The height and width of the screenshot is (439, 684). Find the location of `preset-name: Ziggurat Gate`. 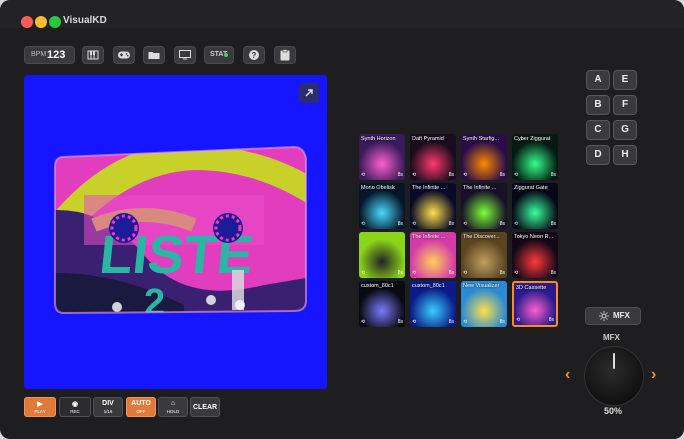

preset-name: Ziggurat Gate is located at coordinates (531, 188).